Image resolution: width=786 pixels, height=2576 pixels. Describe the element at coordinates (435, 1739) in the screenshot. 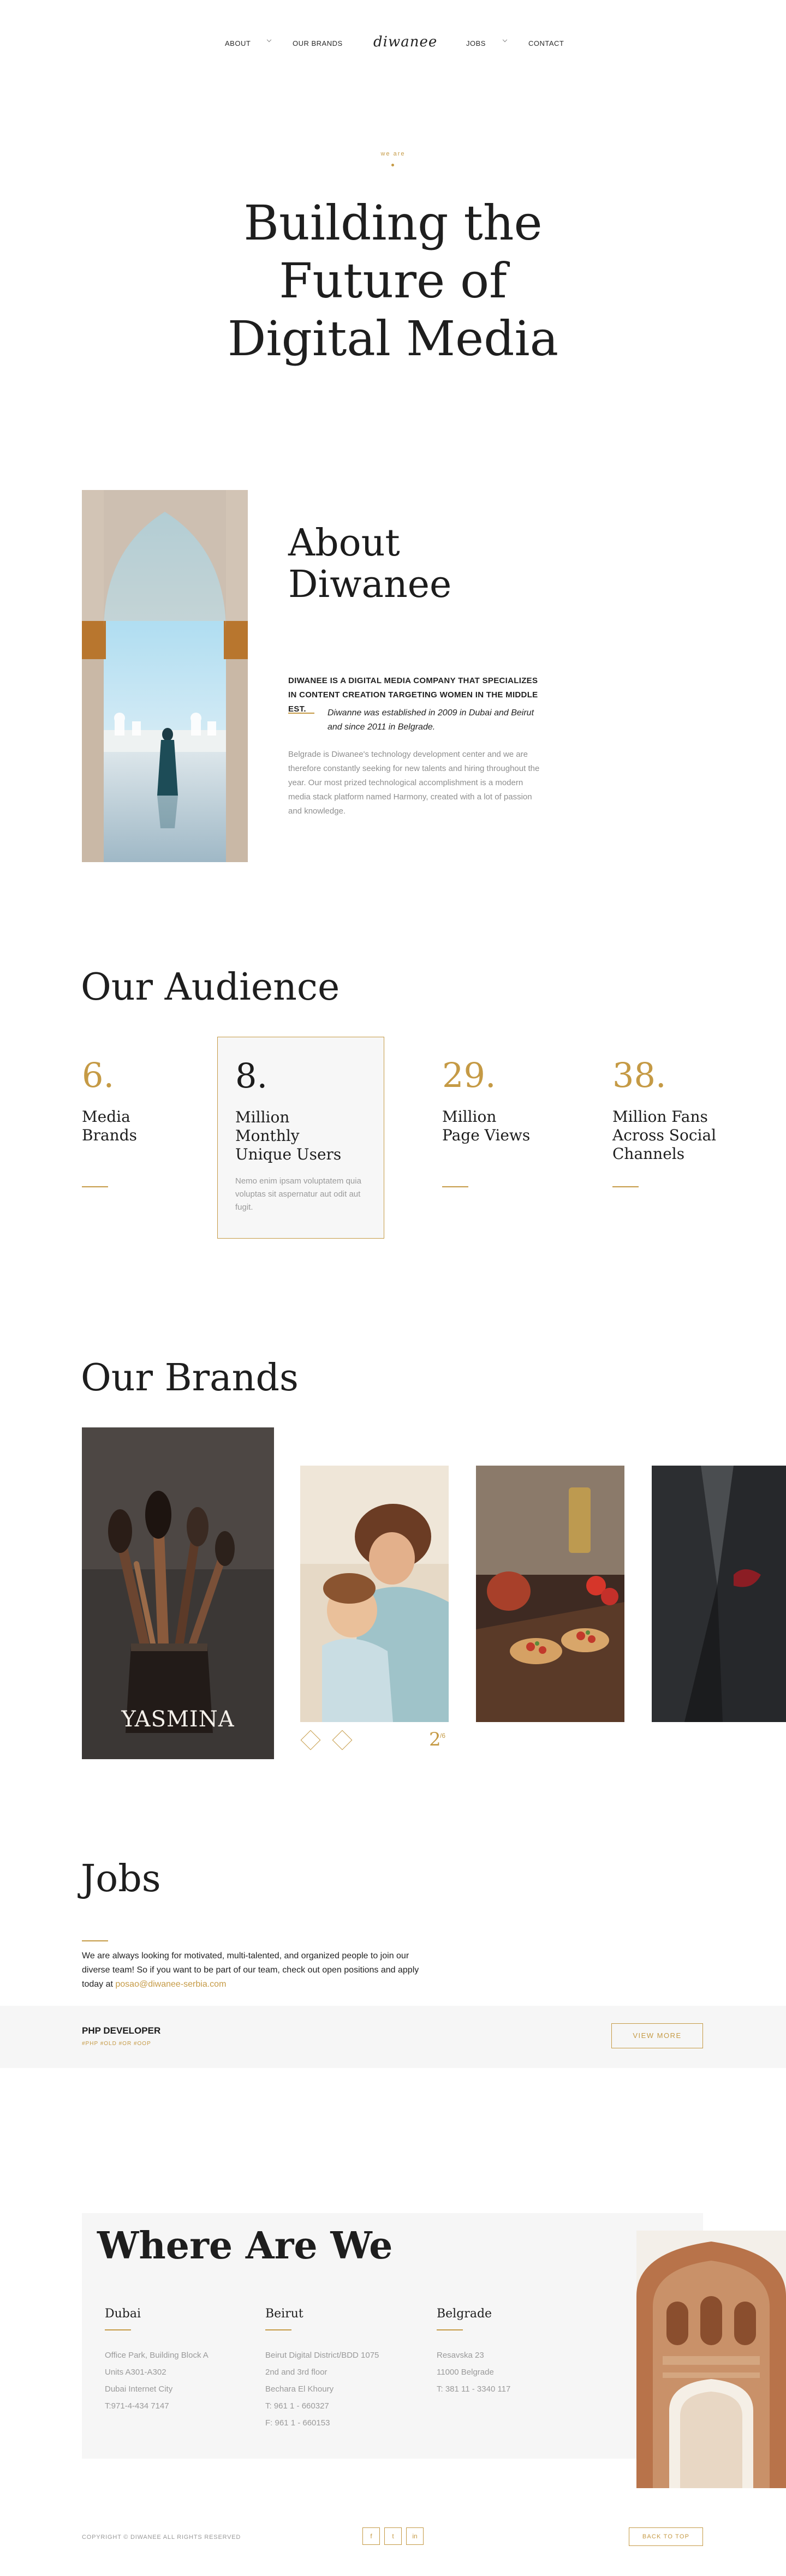

I see `slider-current: 2` at that location.